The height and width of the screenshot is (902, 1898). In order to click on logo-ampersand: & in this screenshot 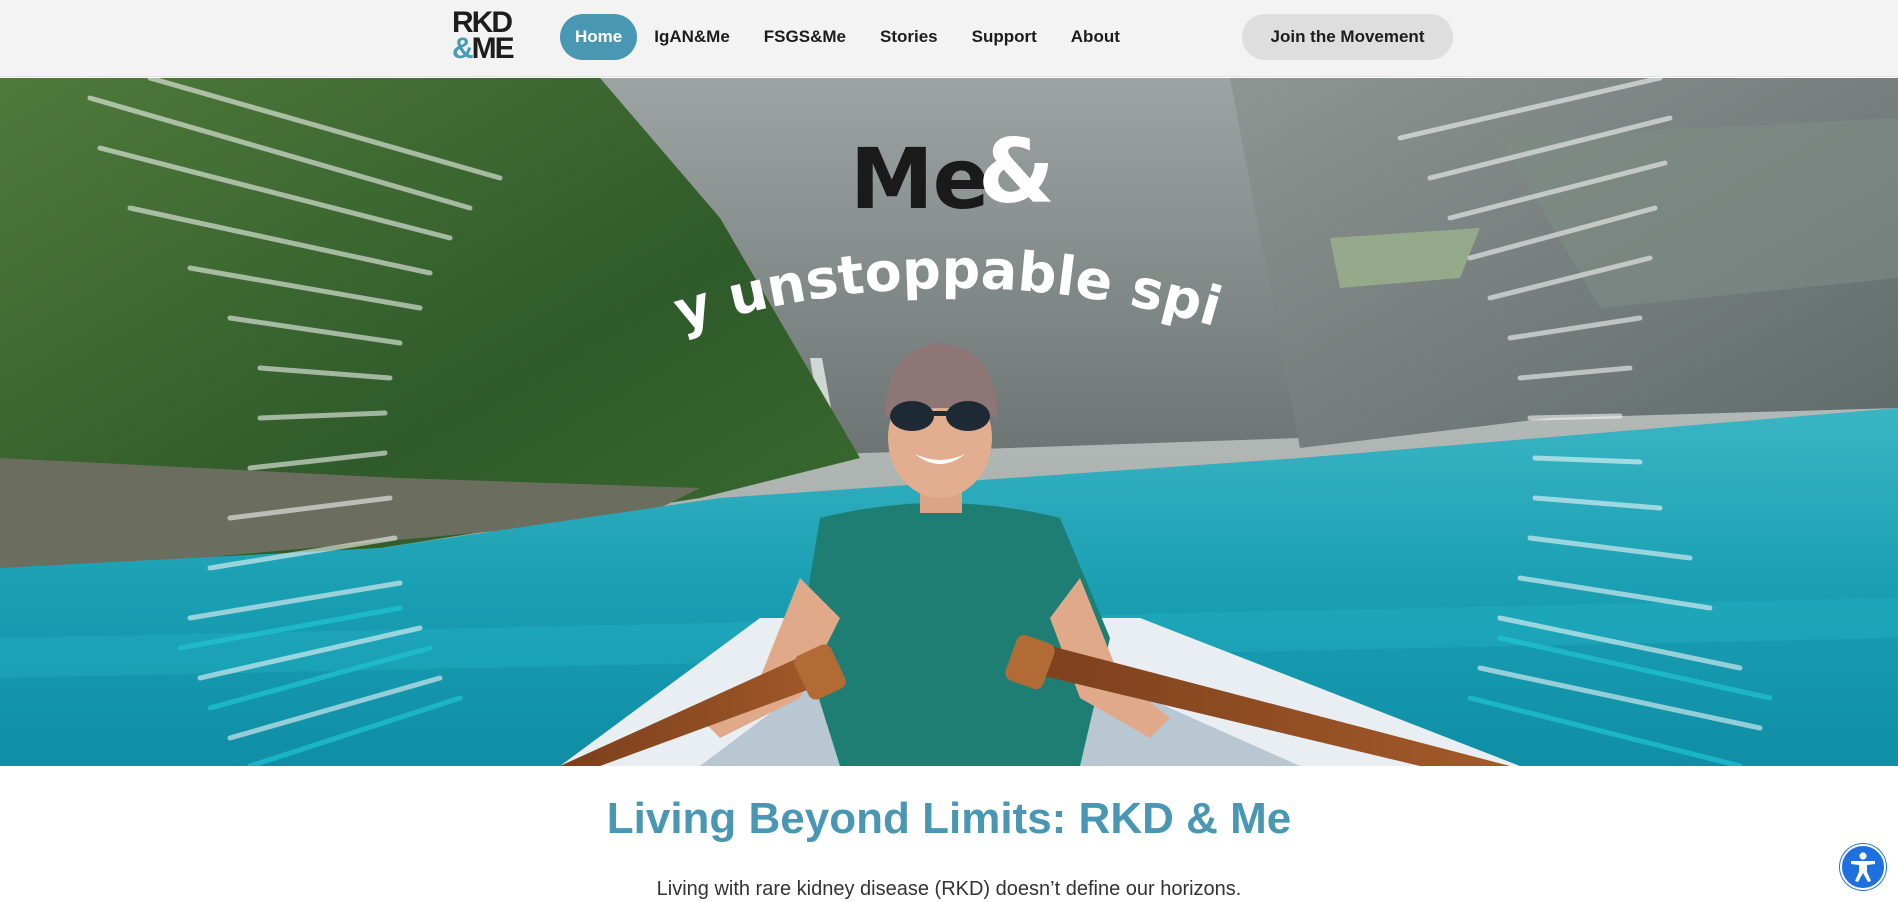, I will do `click(463, 48)`.